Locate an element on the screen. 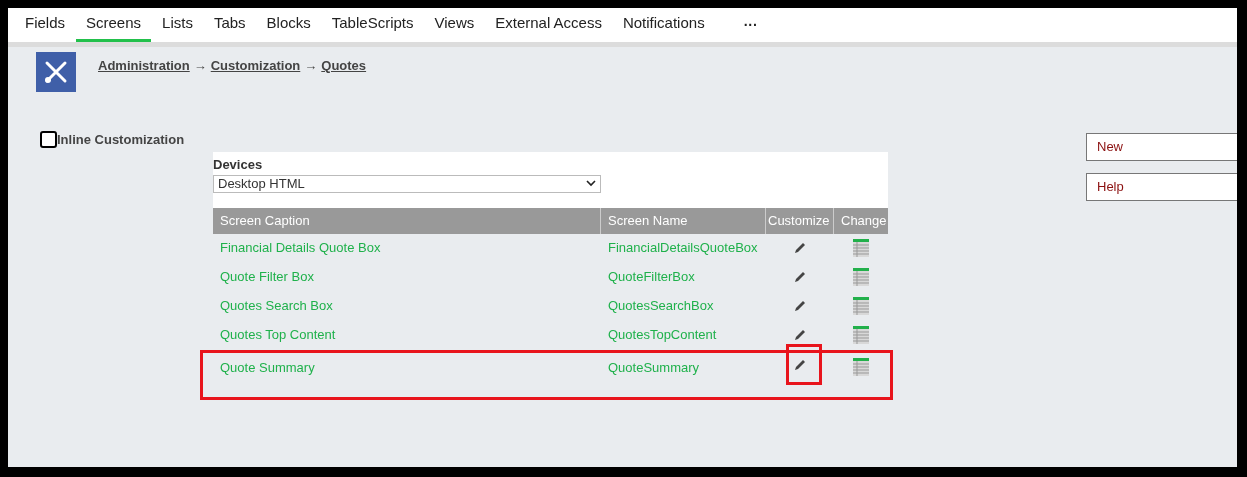  chevron-icon is located at coordinates (591, 183).